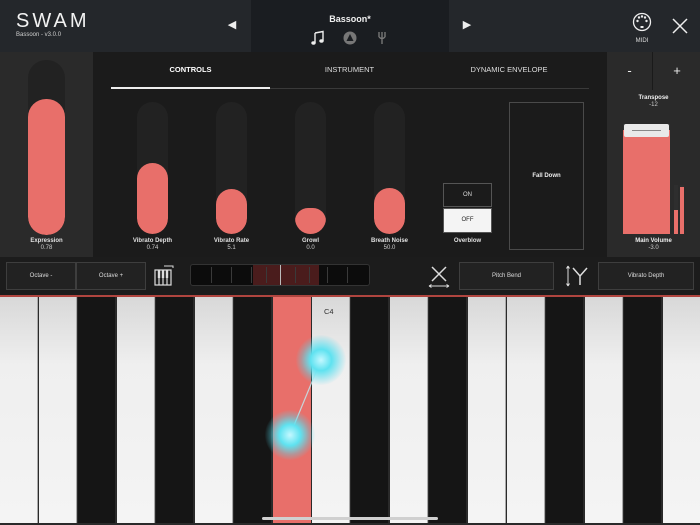 This screenshot has height=525, width=700. I want to click on top-bar: SWAM Bassoon - v3.0.0 ◀ Bassoon* ▶ MIDI, so click(350, 26).